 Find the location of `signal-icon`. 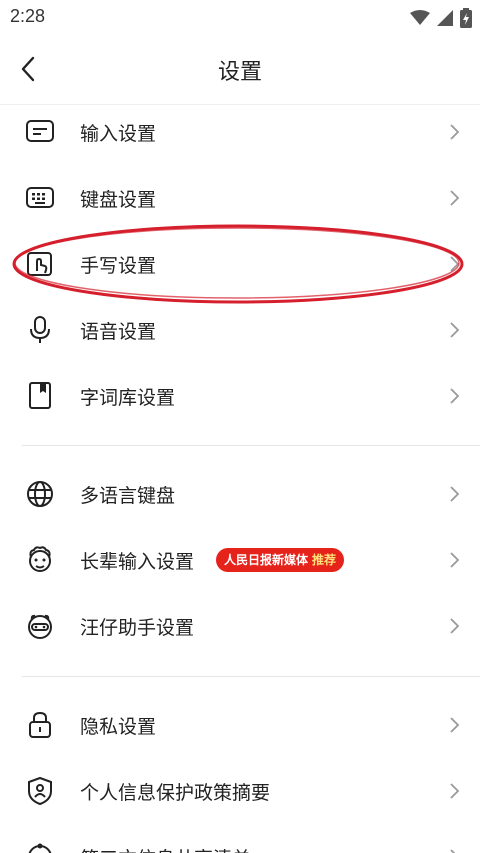

signal-icon is located at coordinates (445, 18).